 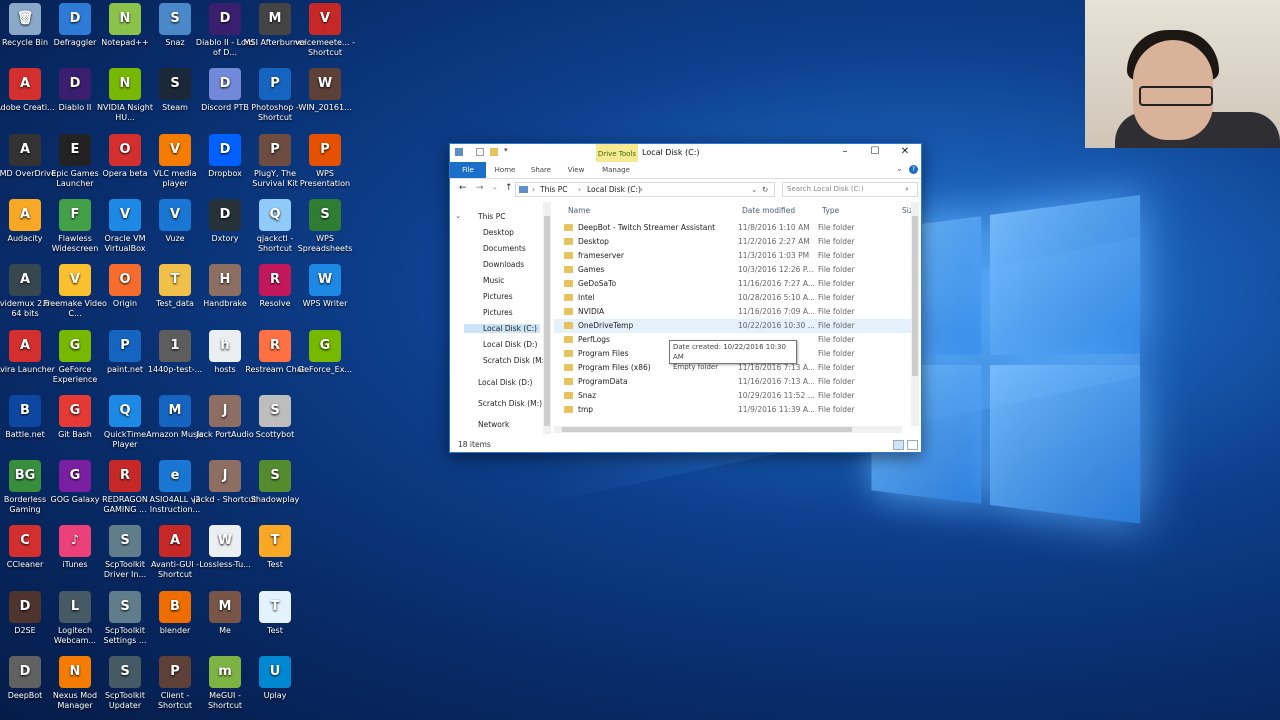 I want to click on nav-local-disk-c: Local Disk (C:), so click(x=502, y=328).